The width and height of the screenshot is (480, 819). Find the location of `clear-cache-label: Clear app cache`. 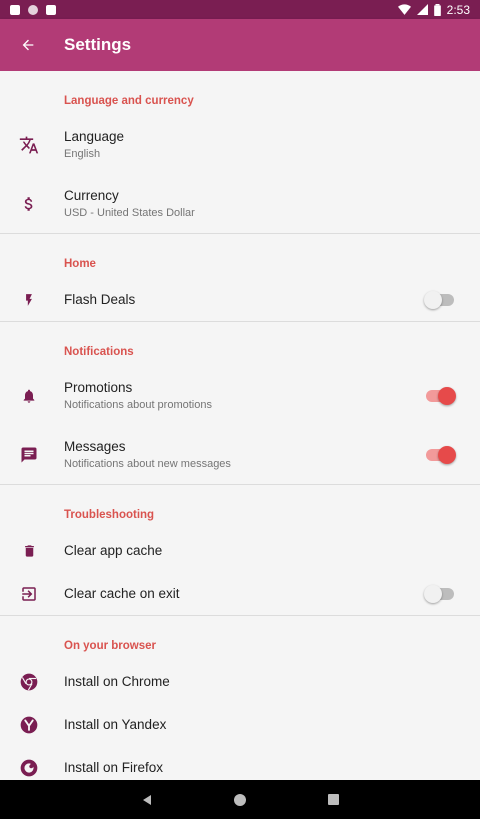

clear-cache-label: Clear app cache is located at coordinates (113, 550).